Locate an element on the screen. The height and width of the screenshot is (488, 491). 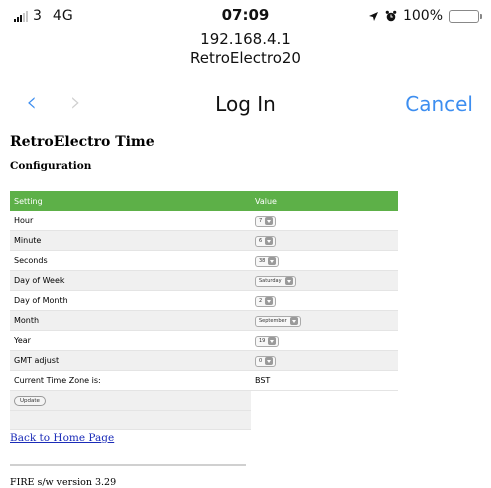
minute-select: 6 is located at coordinates (266, 241).